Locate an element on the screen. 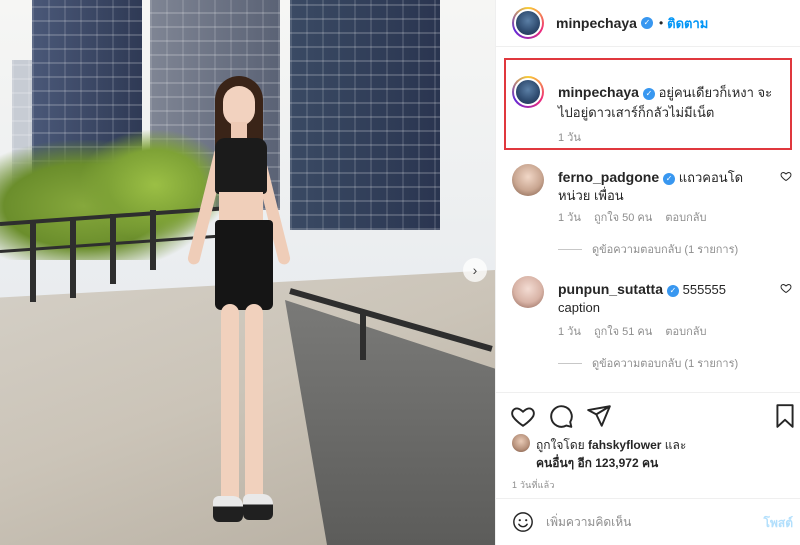 Image resolution: width=800 pixels, height=545 pixels. model-figure is located at coordinates (240, 301).